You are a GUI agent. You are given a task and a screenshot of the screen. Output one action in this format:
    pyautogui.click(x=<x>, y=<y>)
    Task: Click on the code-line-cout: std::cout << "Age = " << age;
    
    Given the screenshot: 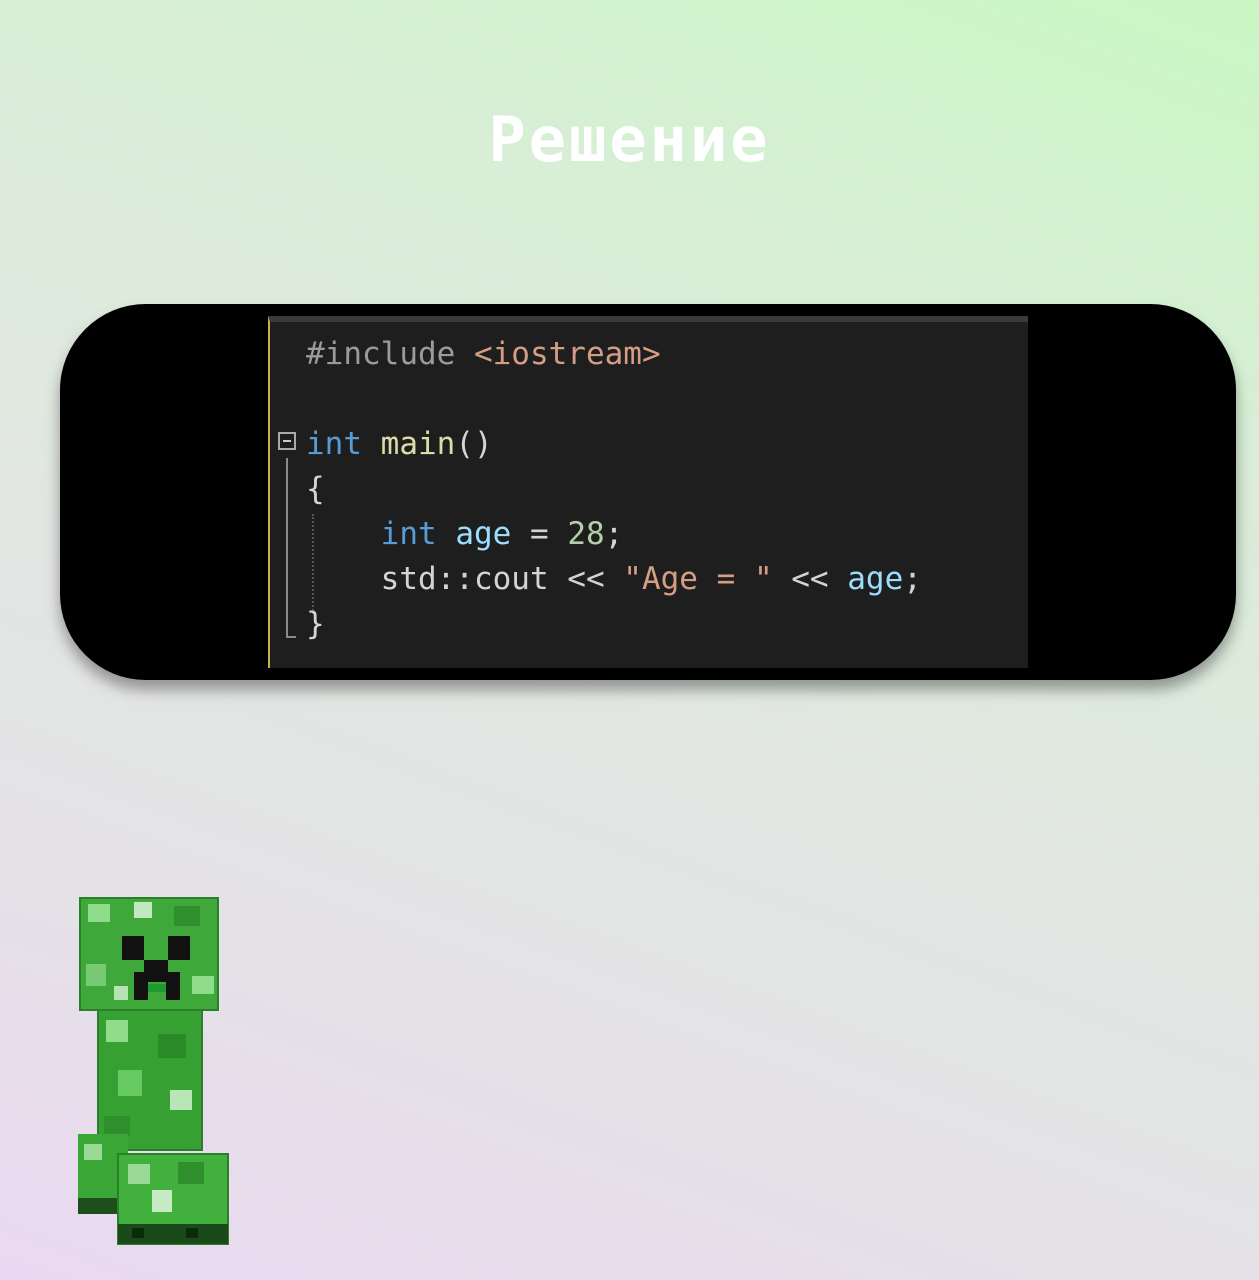 What is the action you would take?
    pyautogui.click(x=651, y=579)
    